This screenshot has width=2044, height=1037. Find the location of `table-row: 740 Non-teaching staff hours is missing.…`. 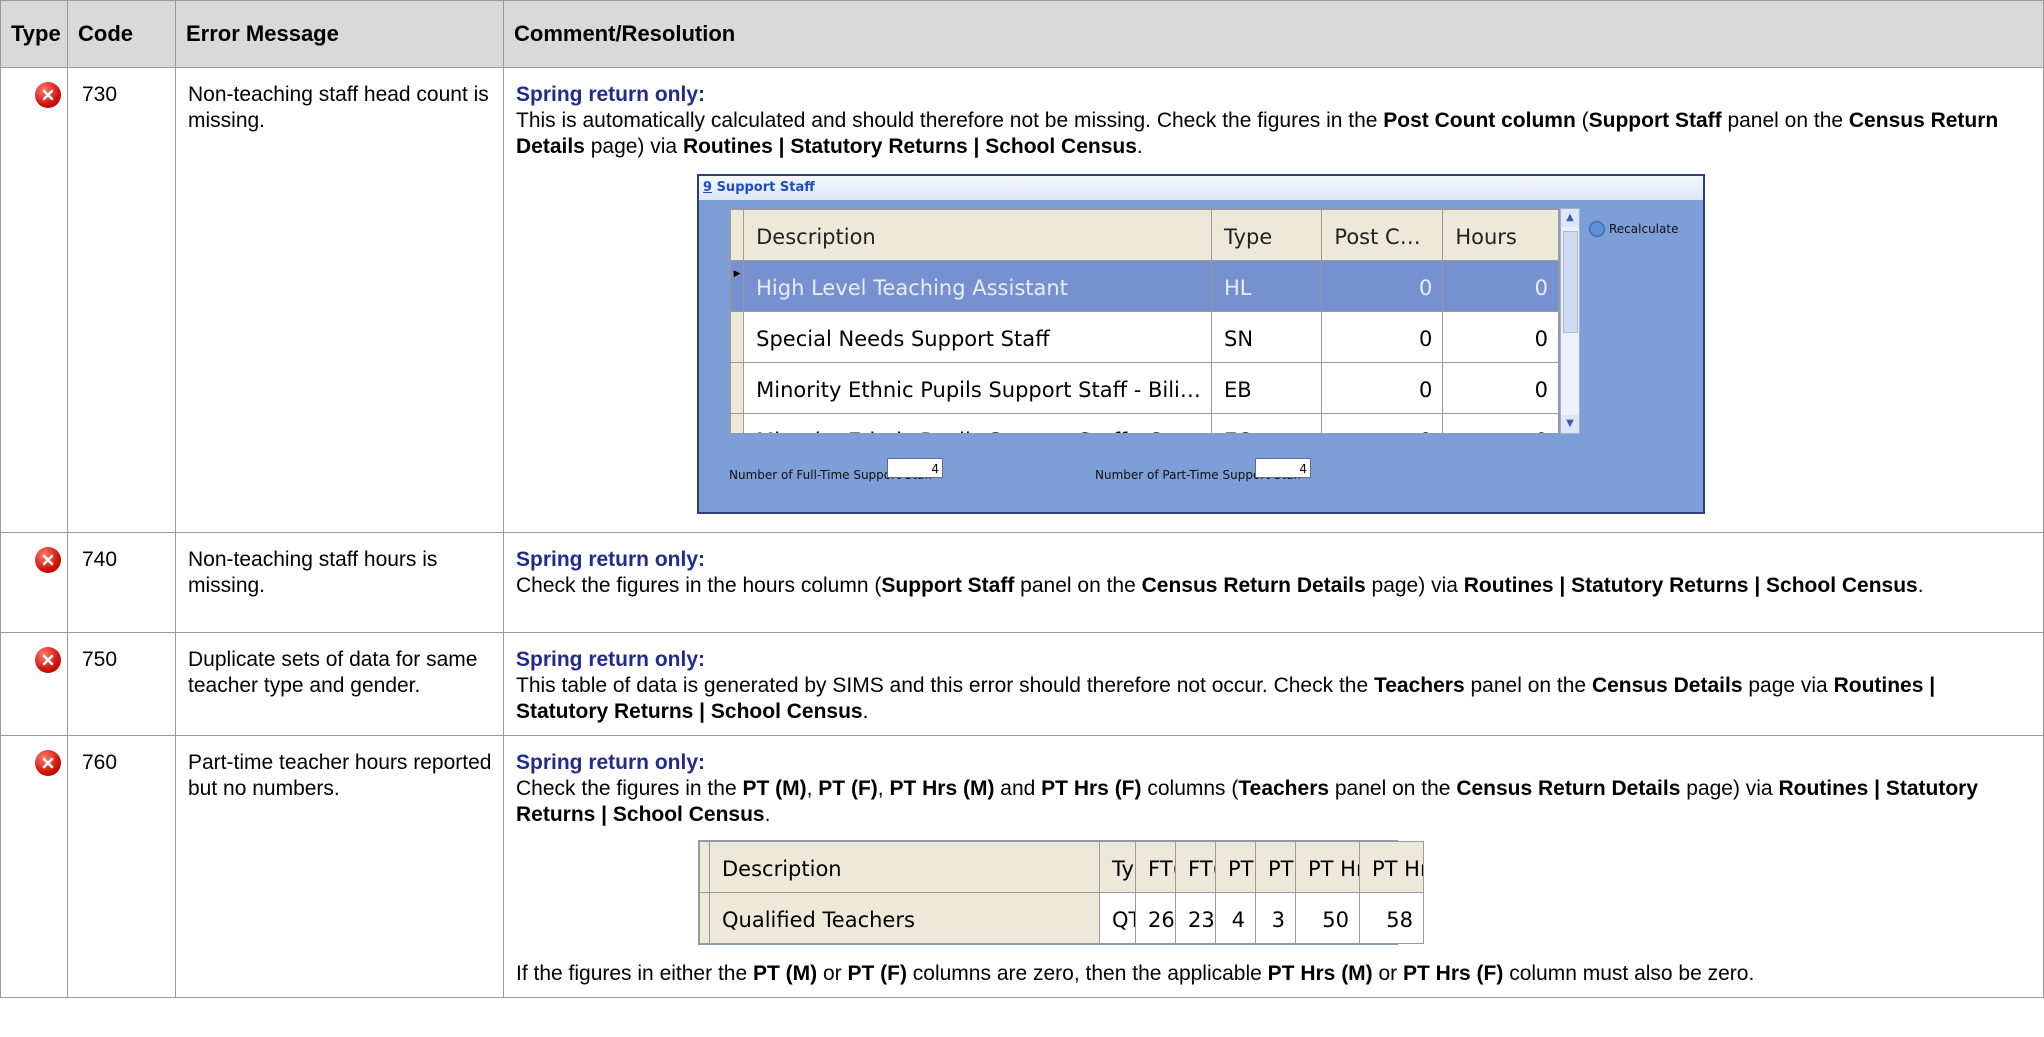

table-row: 740 Non-teaching staff hours is missing.… is located at coordinates (1022, 582).